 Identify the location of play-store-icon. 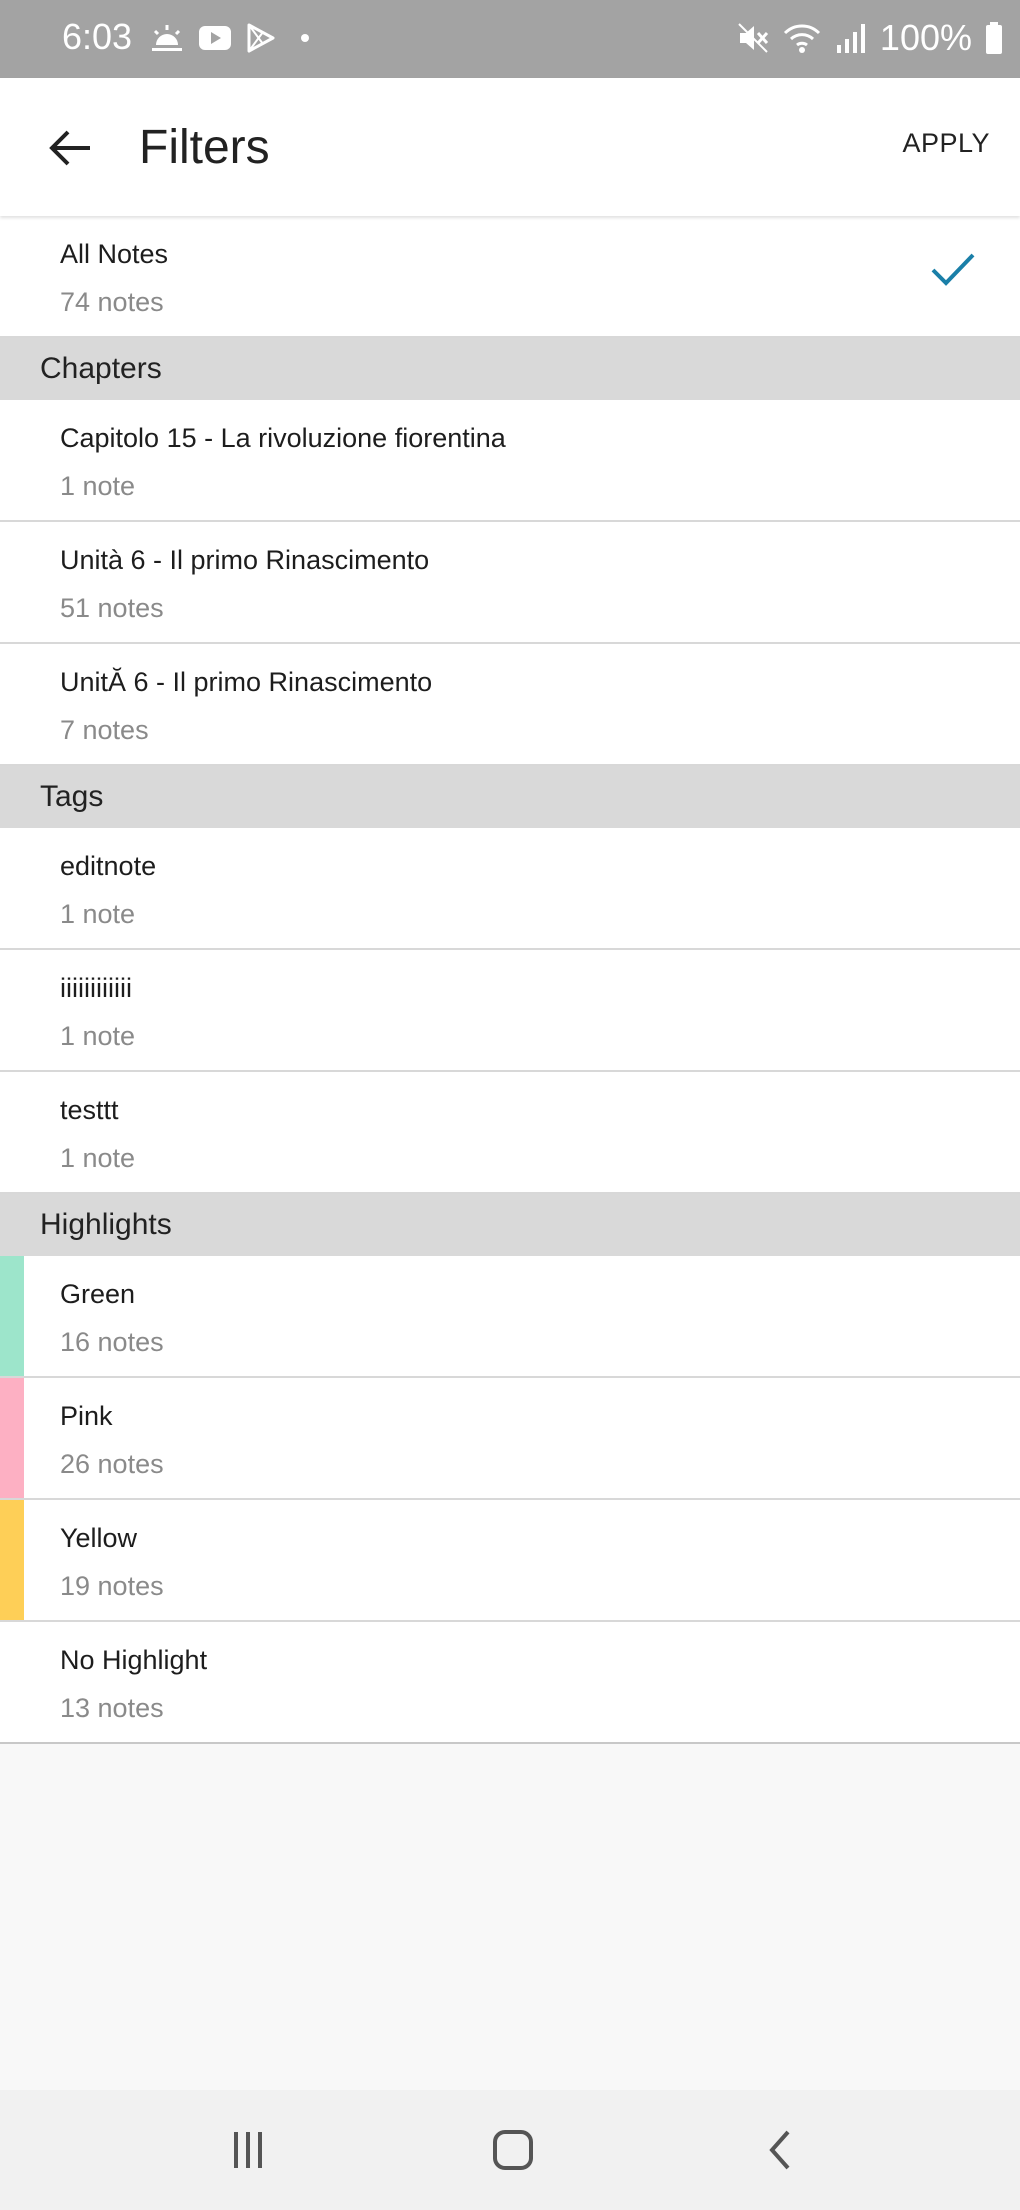
(261, 38).